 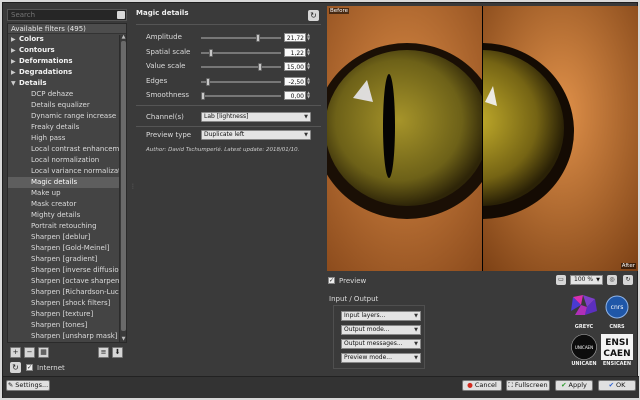 I want to click on remove-fave-button: −, so click(x=29, y=352).